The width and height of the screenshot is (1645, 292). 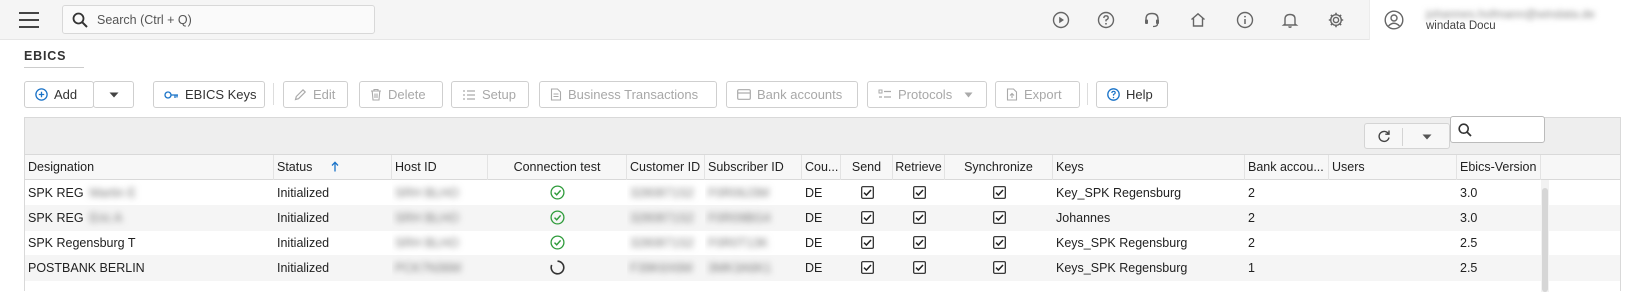 I want to click on bell-icon, so click(x=1290, y=20).